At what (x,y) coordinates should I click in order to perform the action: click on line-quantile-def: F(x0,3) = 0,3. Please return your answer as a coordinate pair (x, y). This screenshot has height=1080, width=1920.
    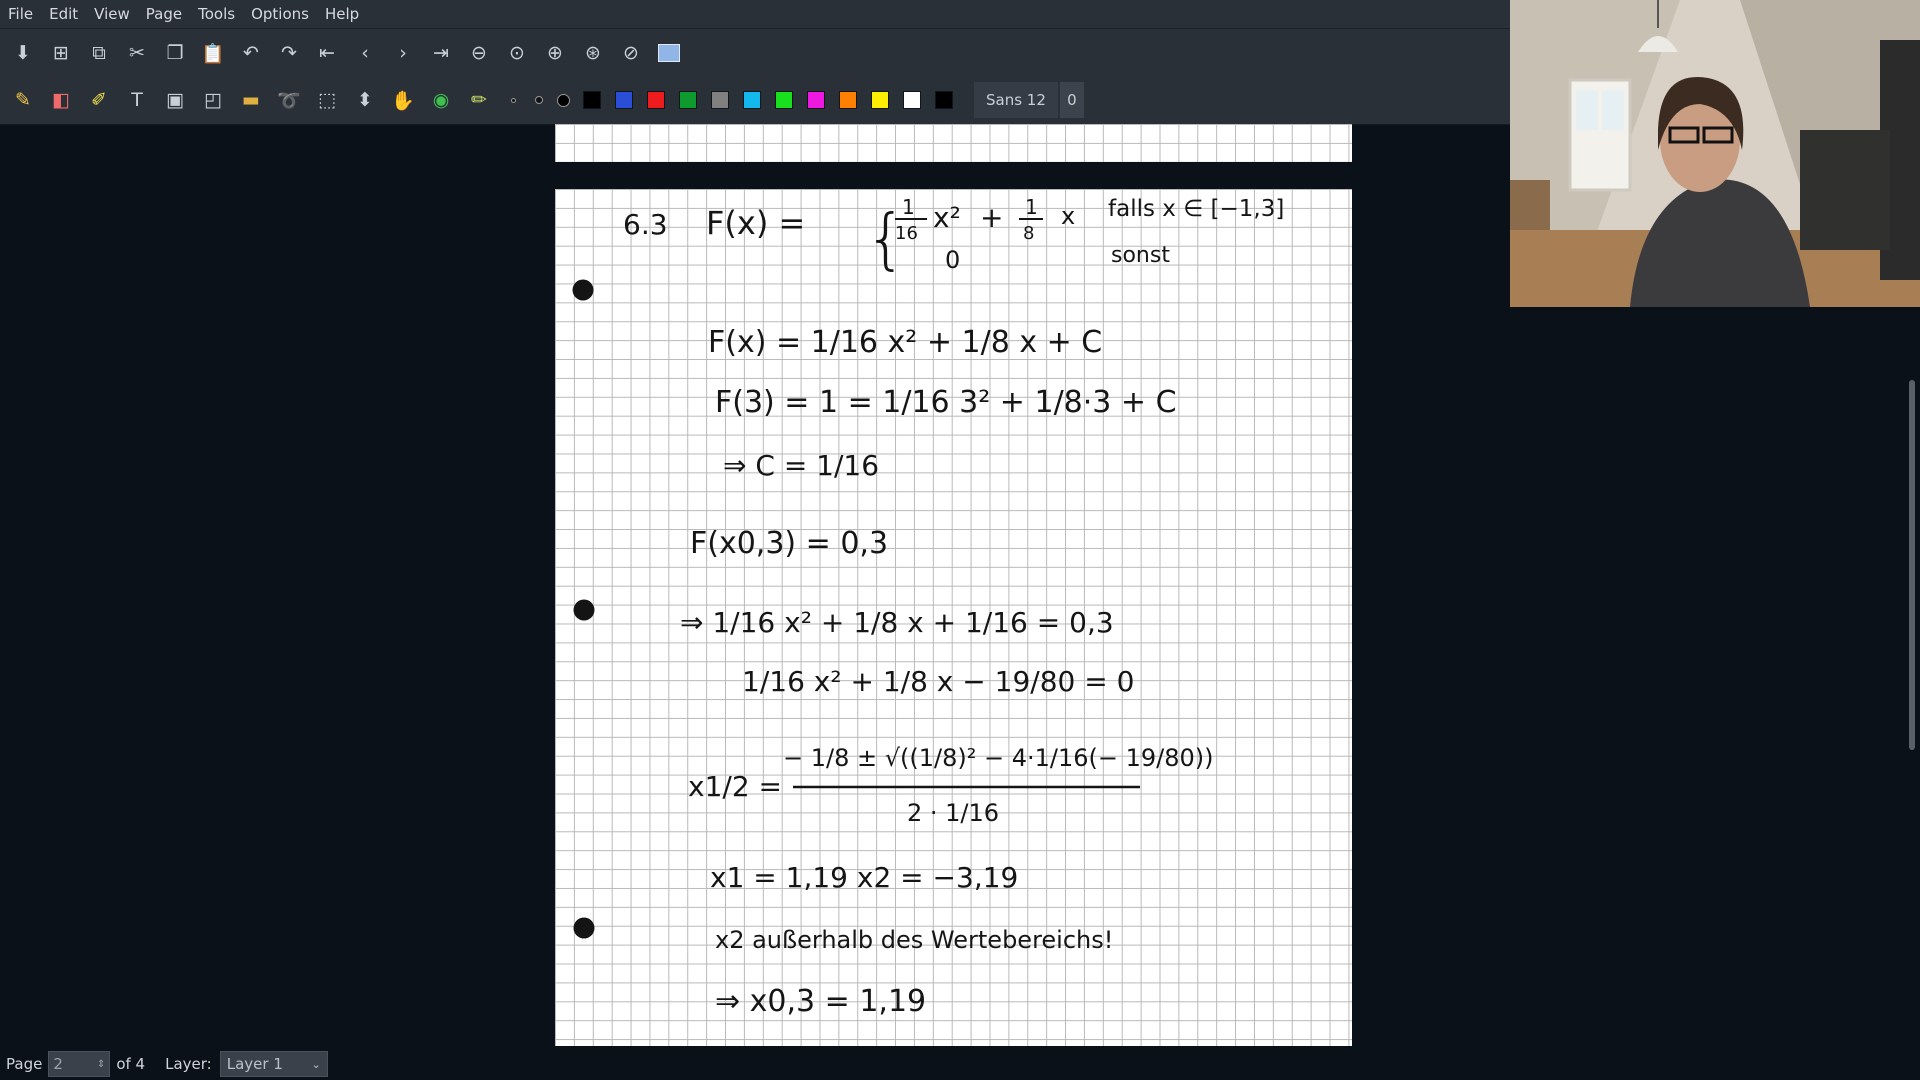
    Looking at the image, I should click on (789, 543).